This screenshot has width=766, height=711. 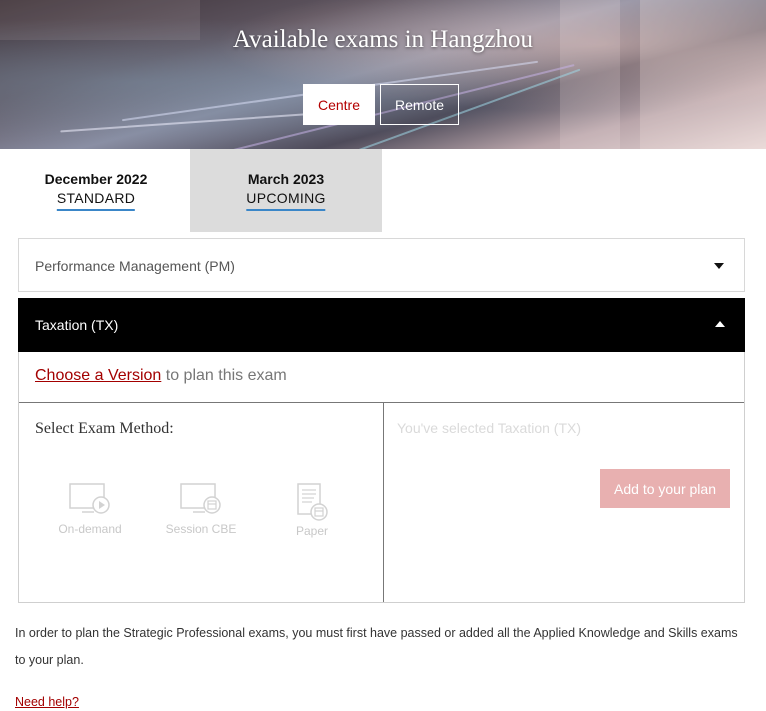 What do you see at coordinates (286, 200) in the screenshot?
I see `tab-status: UPCOMING` at bounding box center [286, 200].